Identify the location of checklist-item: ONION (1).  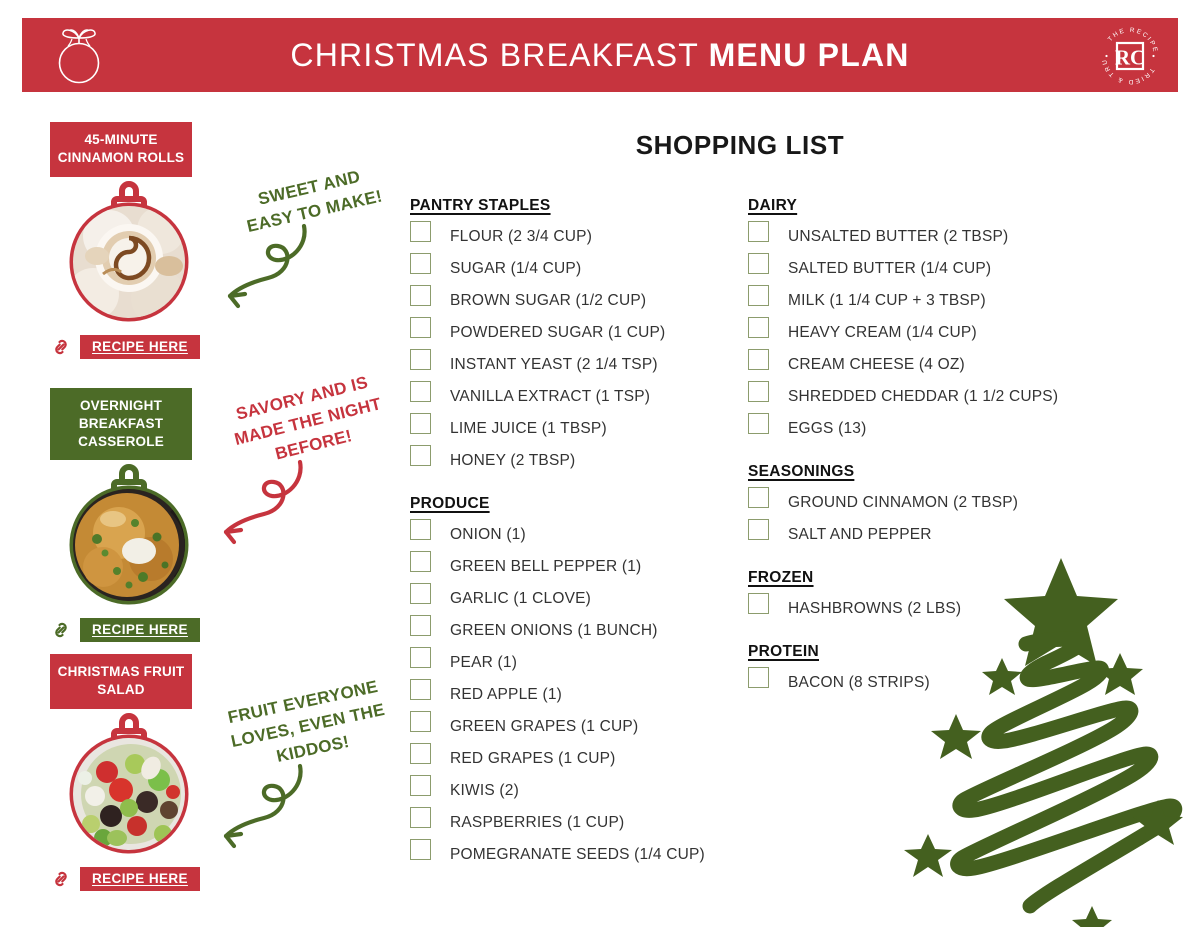
(560, 535).